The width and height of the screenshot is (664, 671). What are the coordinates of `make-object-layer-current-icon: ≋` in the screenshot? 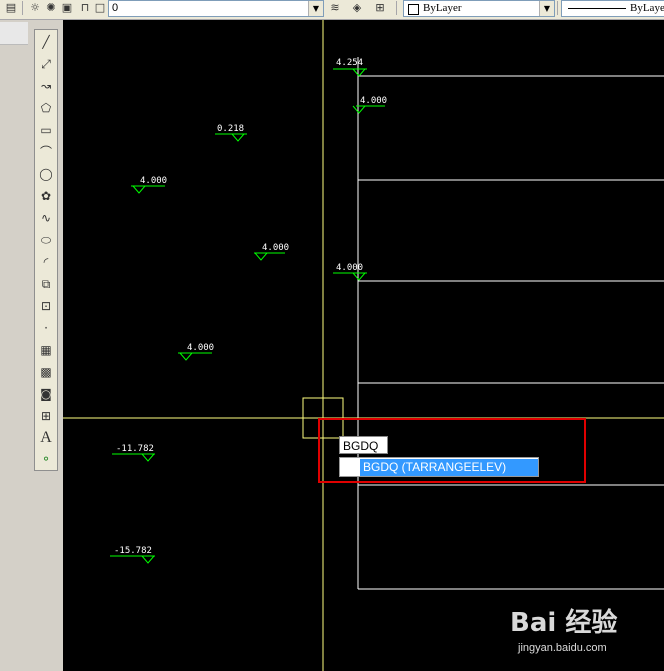 It's located at (335, 8).